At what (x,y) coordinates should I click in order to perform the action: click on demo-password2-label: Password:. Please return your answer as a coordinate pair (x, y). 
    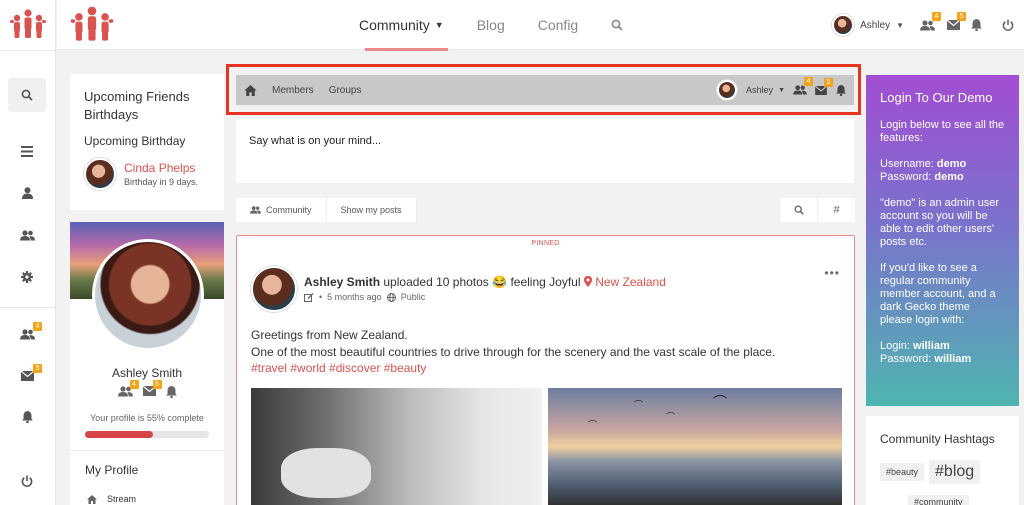
    Looking at the image, I should click on (906, 359).